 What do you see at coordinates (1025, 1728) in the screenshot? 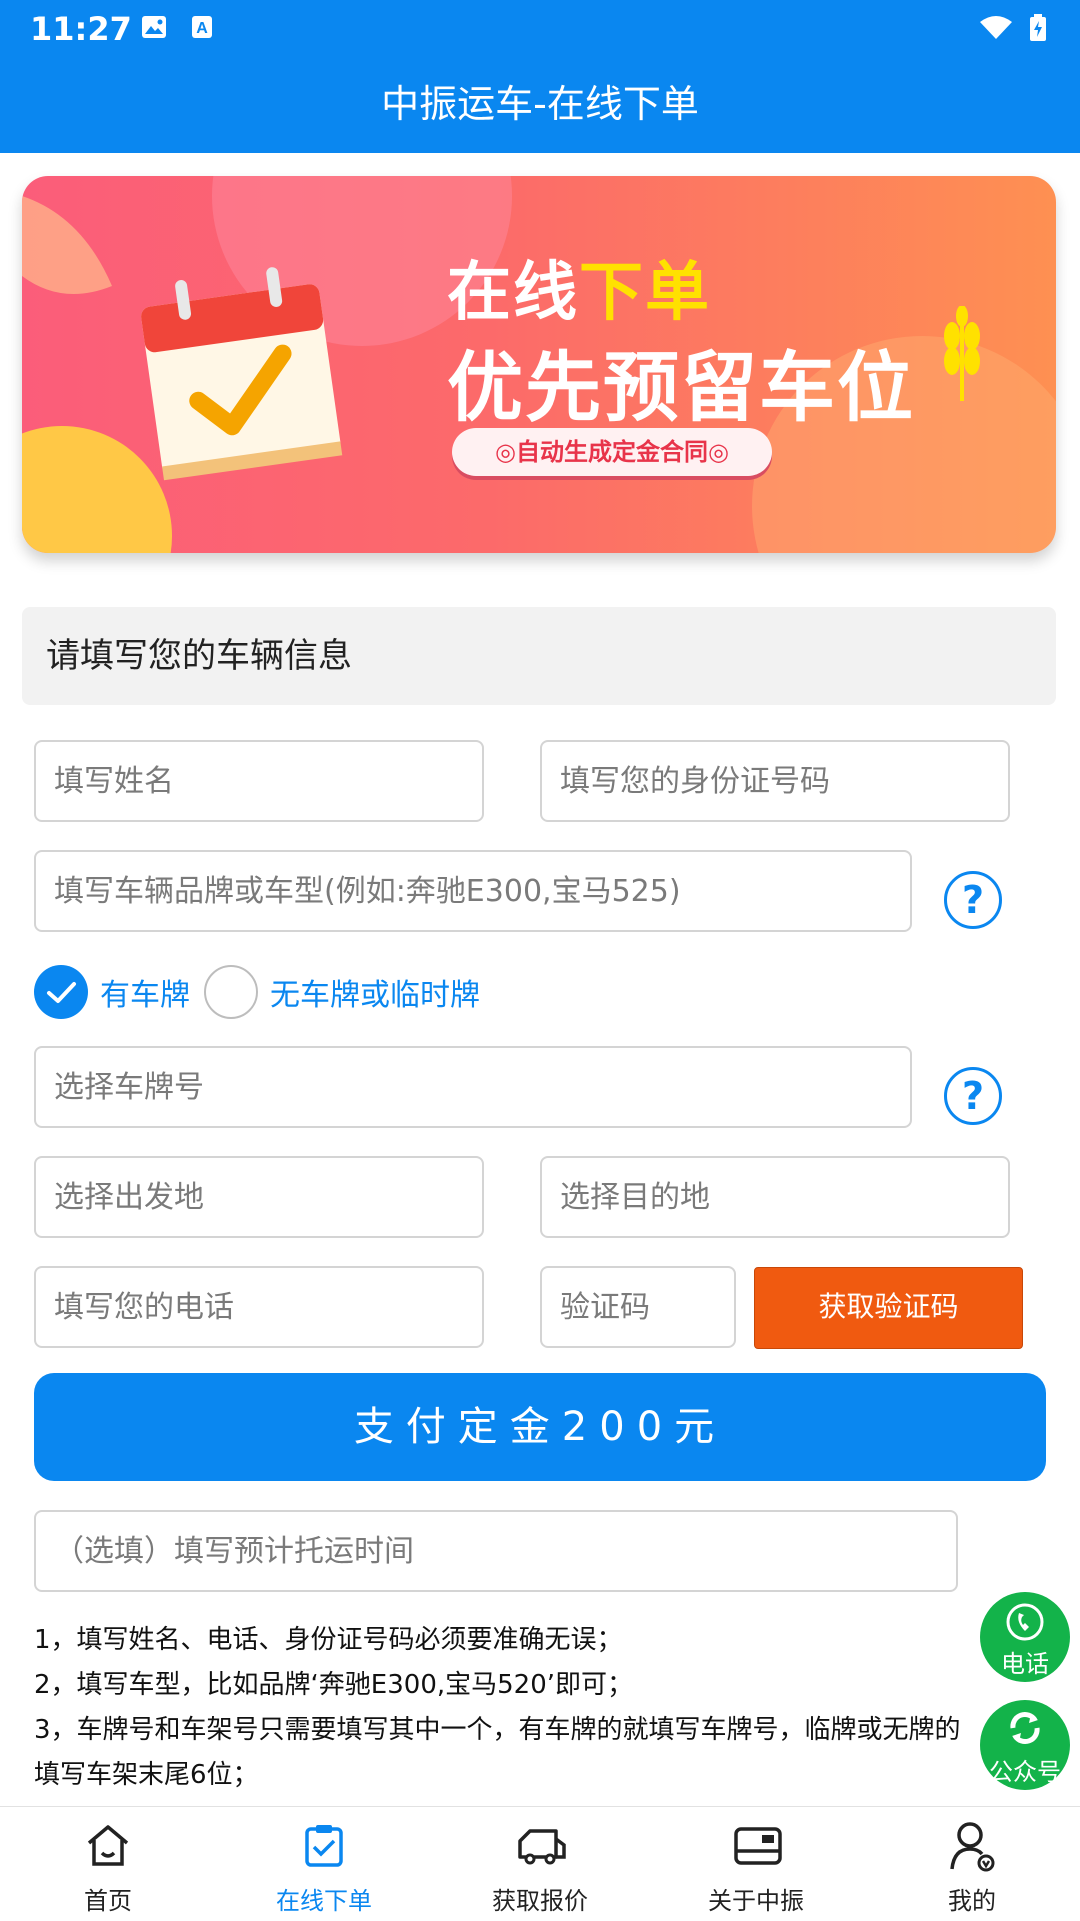
I see `refresh-icon` at bounding box center [1025, 1728].